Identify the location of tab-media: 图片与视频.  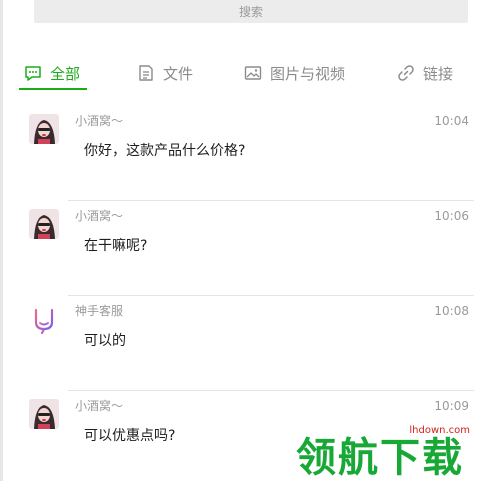
(294, 73).